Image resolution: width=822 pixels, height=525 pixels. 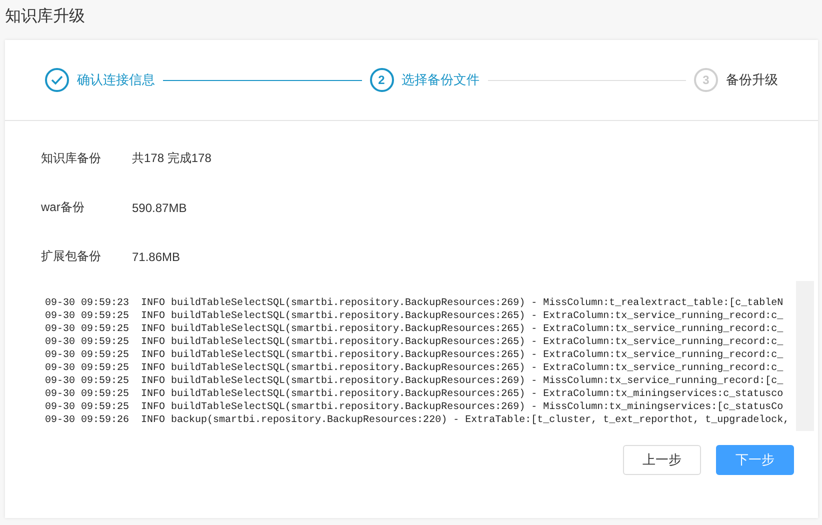 What do you see at coordinates (71, 158) in the screenshot?
I see `info-label: 知识库备份` at bounding box center [71, 158].